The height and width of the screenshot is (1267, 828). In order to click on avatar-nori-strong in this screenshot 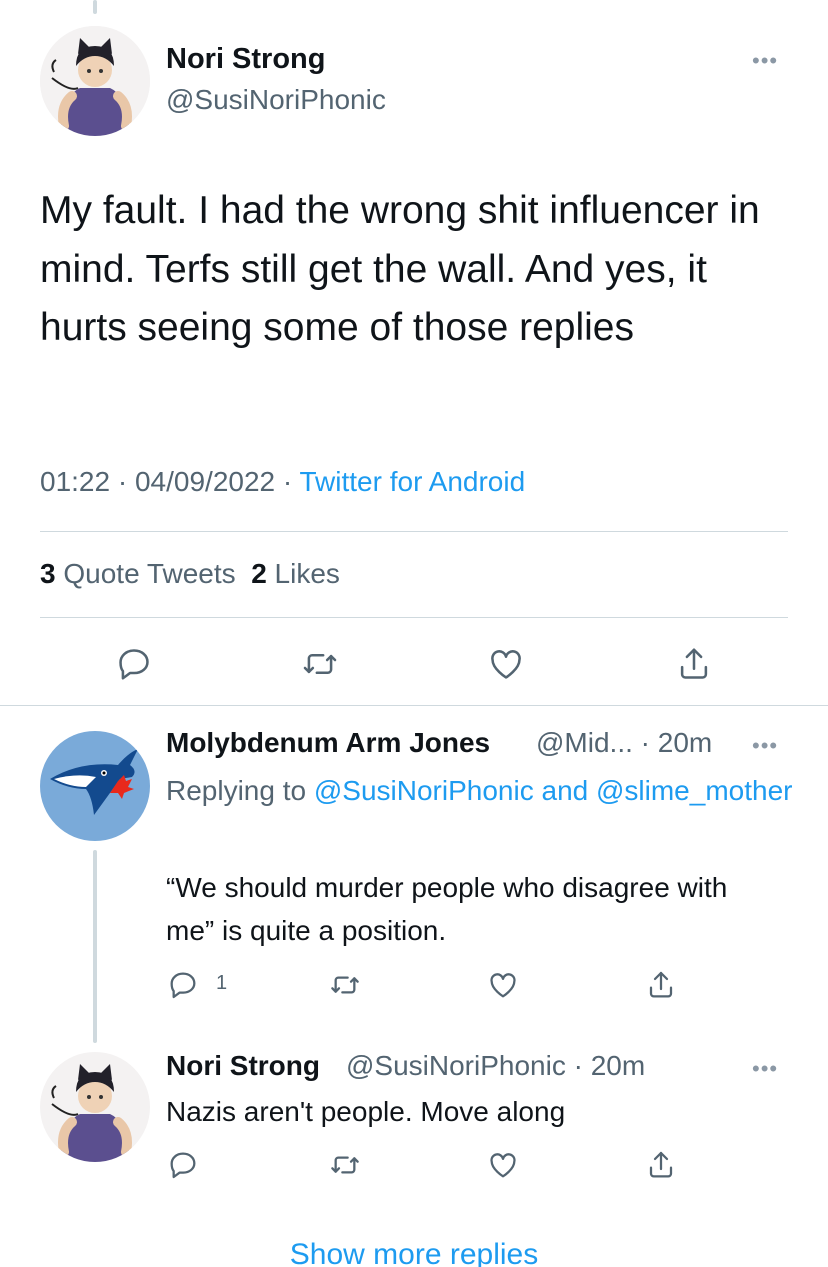, I will do `click(95, 81)`.